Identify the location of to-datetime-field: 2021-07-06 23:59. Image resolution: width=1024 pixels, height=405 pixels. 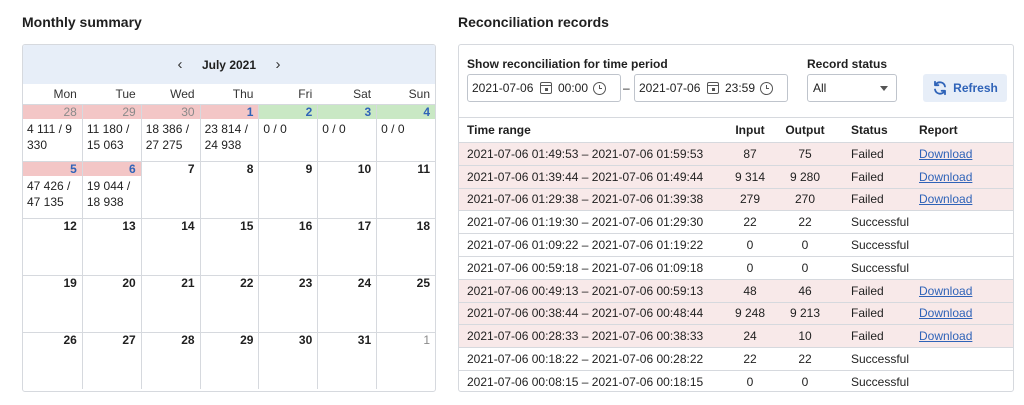
(711, 88).